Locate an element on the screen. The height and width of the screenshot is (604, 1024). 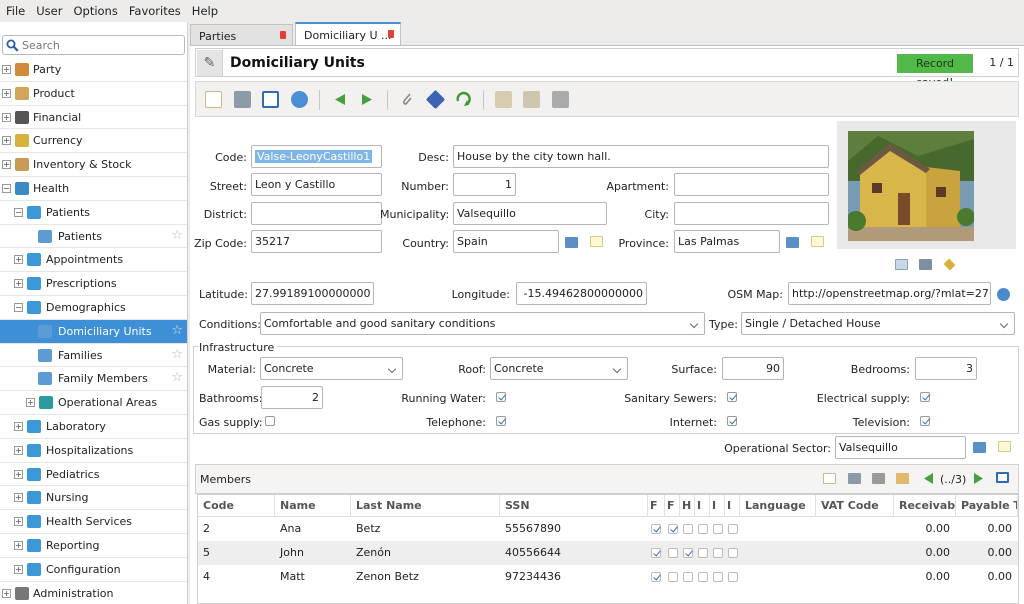
tree-item-currency: + Currency is located at coordinates (93, 141).